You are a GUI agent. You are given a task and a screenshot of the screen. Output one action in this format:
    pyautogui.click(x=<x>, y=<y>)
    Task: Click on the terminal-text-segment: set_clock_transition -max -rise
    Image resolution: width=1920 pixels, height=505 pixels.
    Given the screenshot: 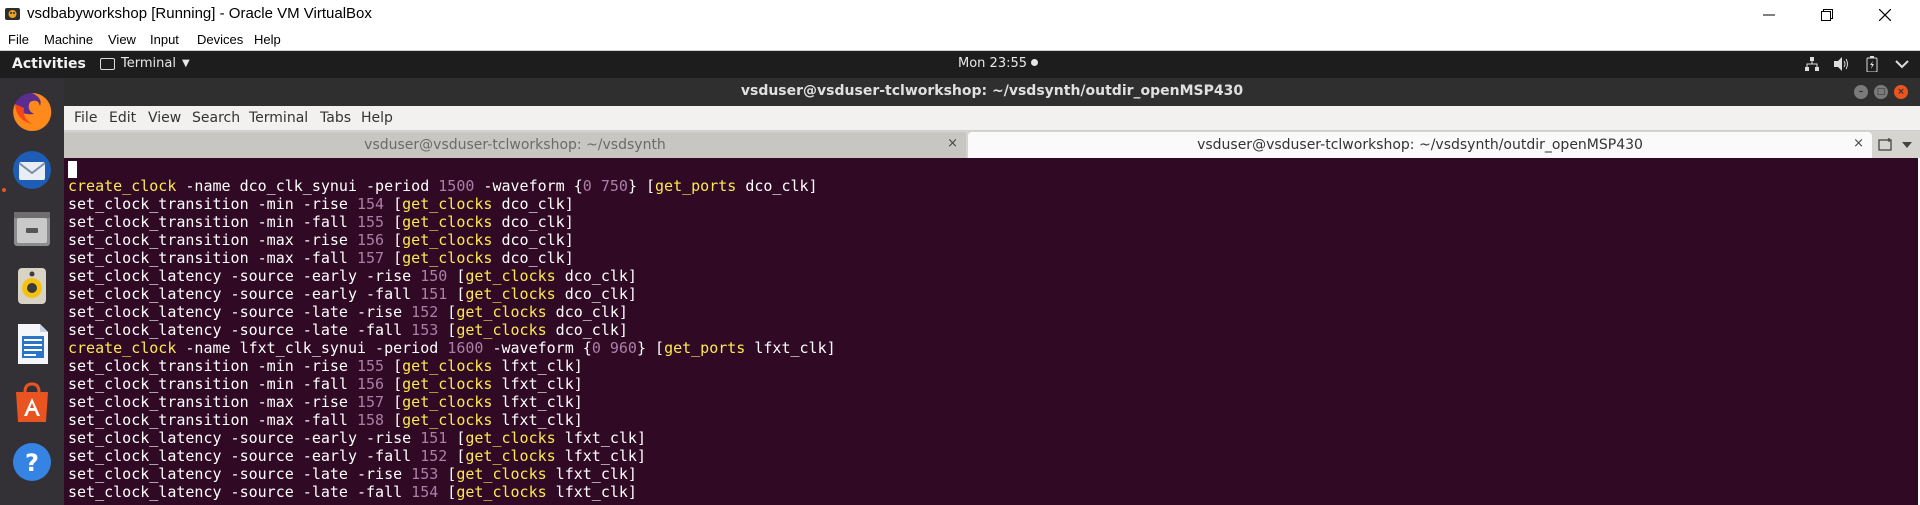 What is the action you would take?
    pyautogui.click(x=212, y=240)
    